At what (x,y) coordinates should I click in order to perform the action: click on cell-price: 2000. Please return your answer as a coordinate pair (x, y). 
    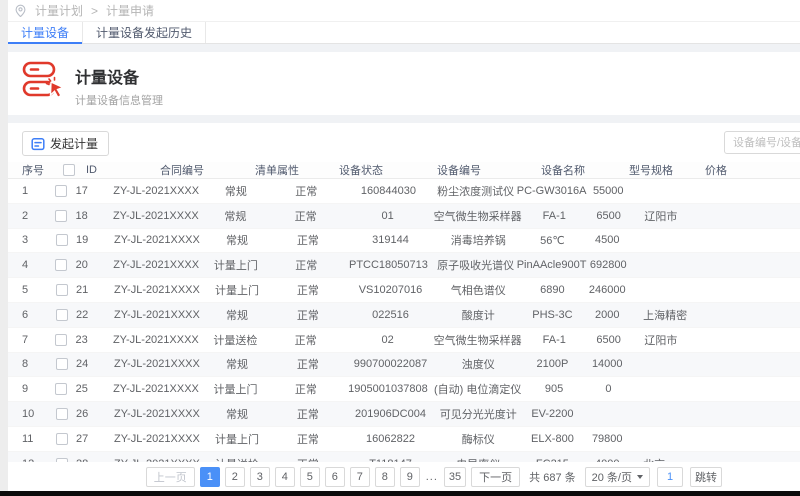
    Looking at the image, I should click on (607, 314).